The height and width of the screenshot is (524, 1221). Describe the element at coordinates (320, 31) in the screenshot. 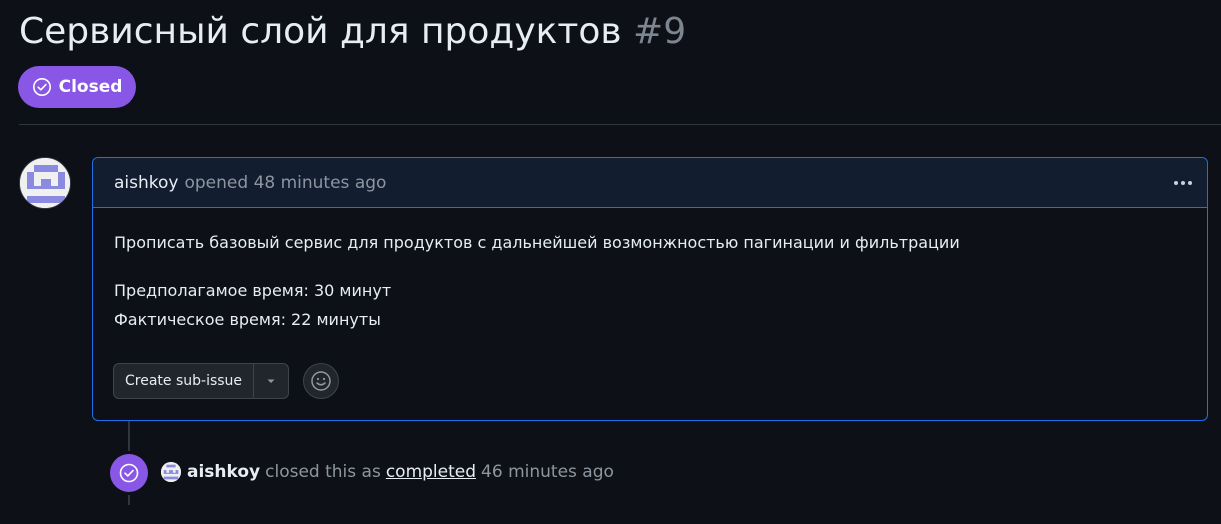

I see `issue-title-text: Сервисный слой для продуктов` at that location.